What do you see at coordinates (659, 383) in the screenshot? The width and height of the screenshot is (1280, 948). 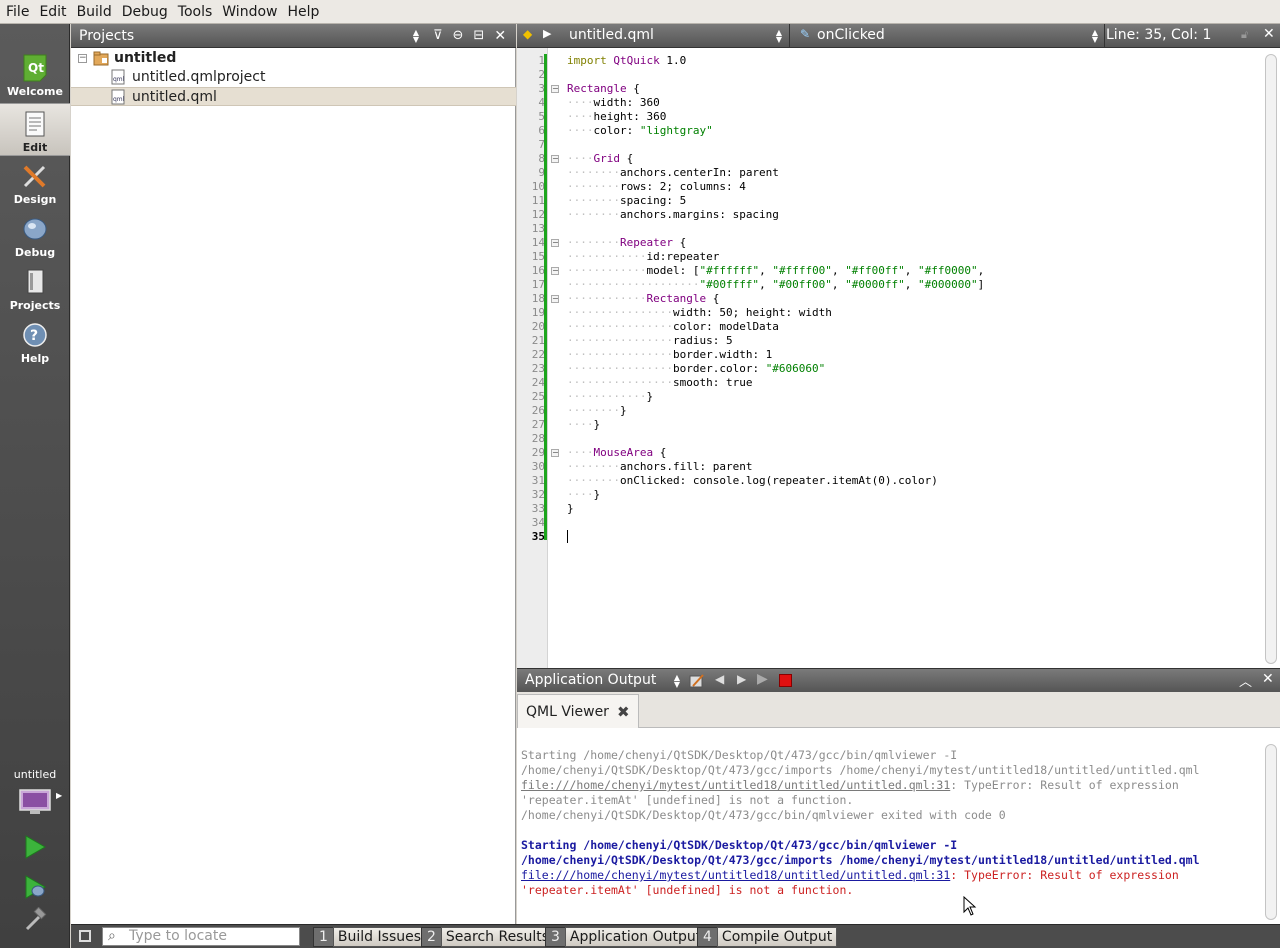 I see `code-line: ················smooth: true` at bounding box center [659, 383].